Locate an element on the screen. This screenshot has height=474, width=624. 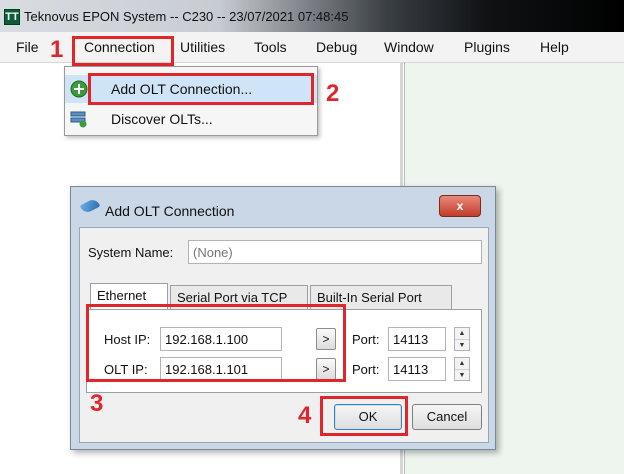
cancel-button: Cancel is located at coordinates (447, 417).